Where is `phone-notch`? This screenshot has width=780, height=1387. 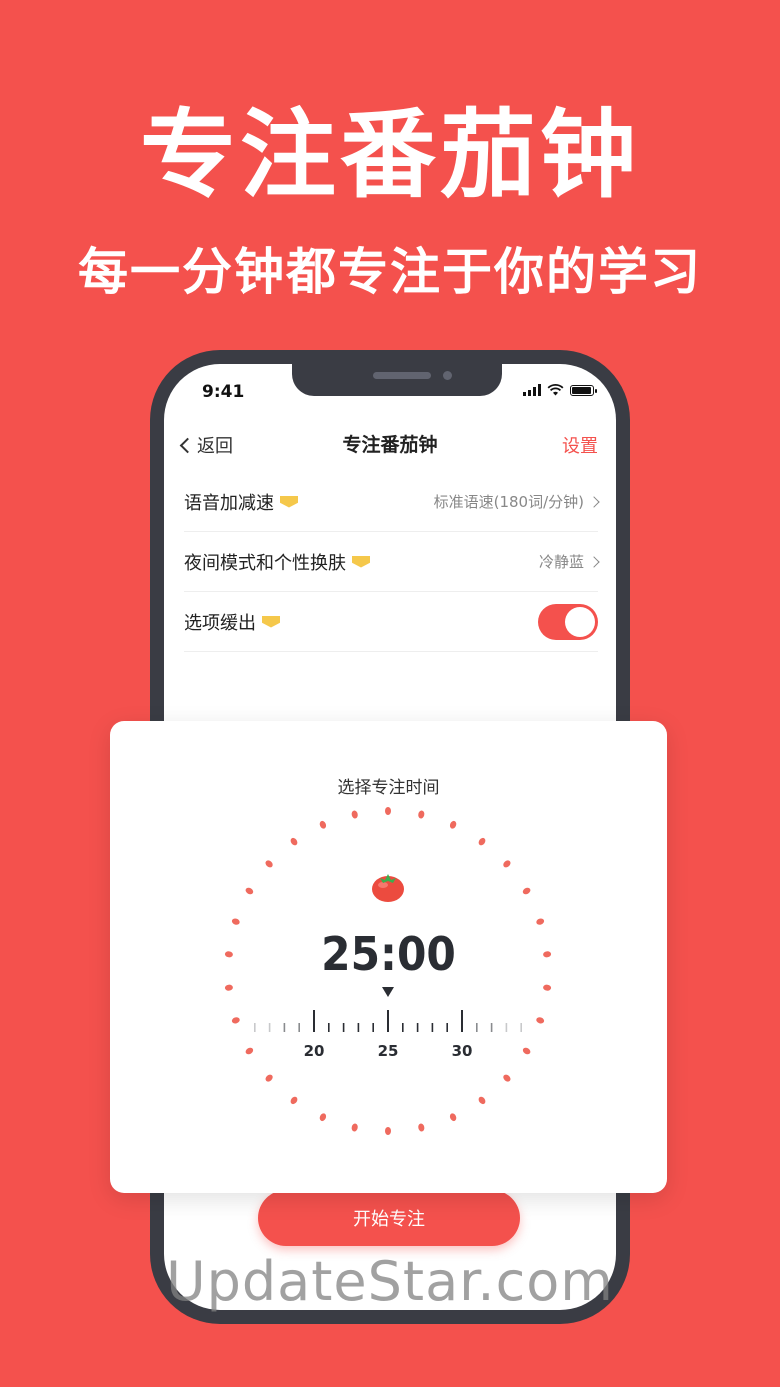 phone-notch is located at coordinates (397, 380).